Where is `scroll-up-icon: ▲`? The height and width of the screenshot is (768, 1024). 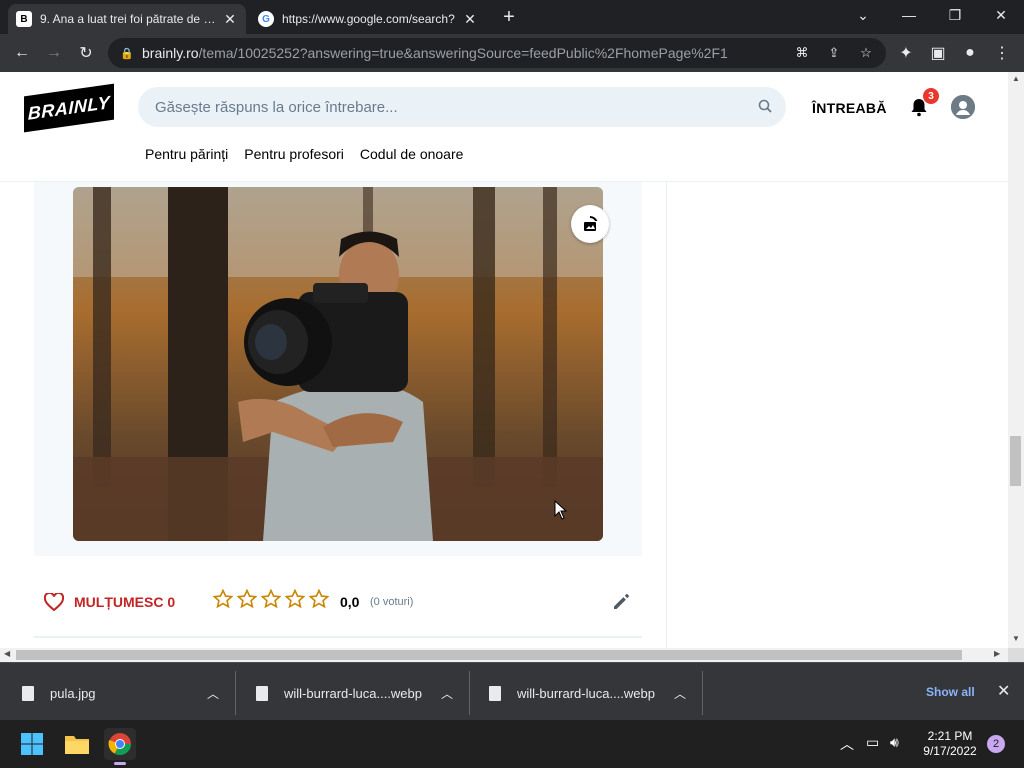
scroll-up-icon: ▲ is located at coordinates (1016, 78).